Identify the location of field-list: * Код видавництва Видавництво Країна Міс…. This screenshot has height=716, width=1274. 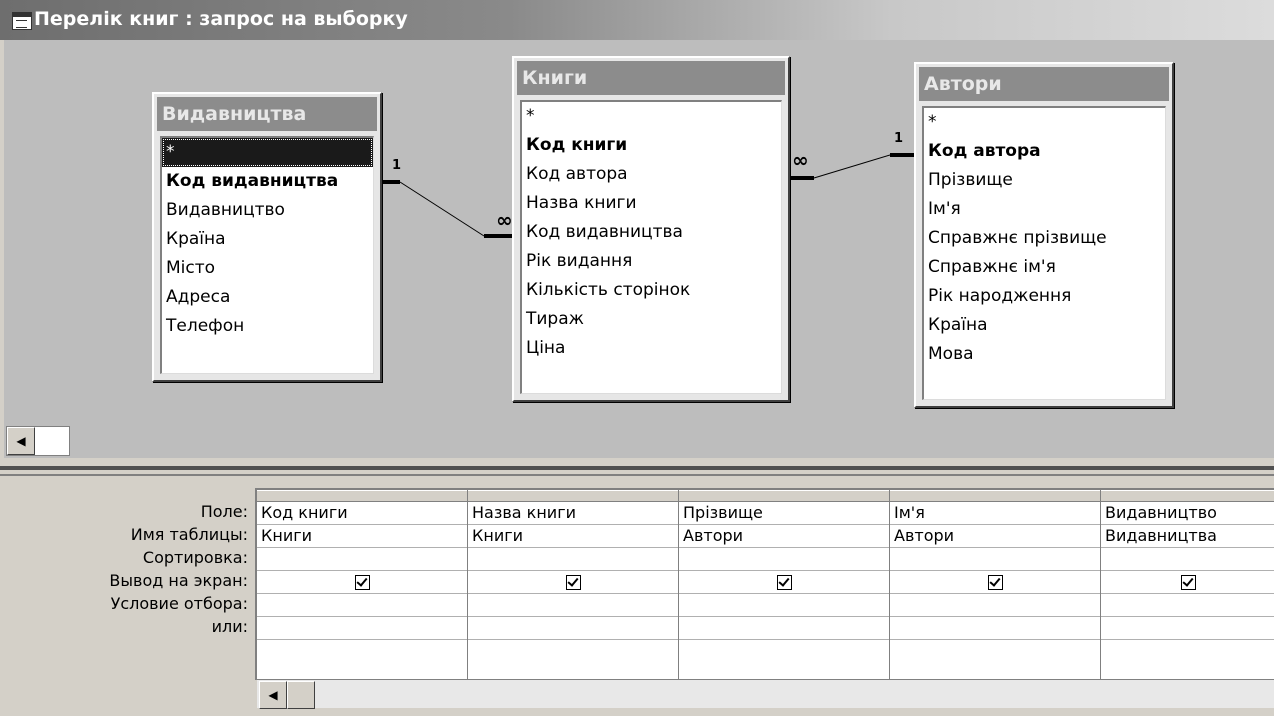
(267, 255).